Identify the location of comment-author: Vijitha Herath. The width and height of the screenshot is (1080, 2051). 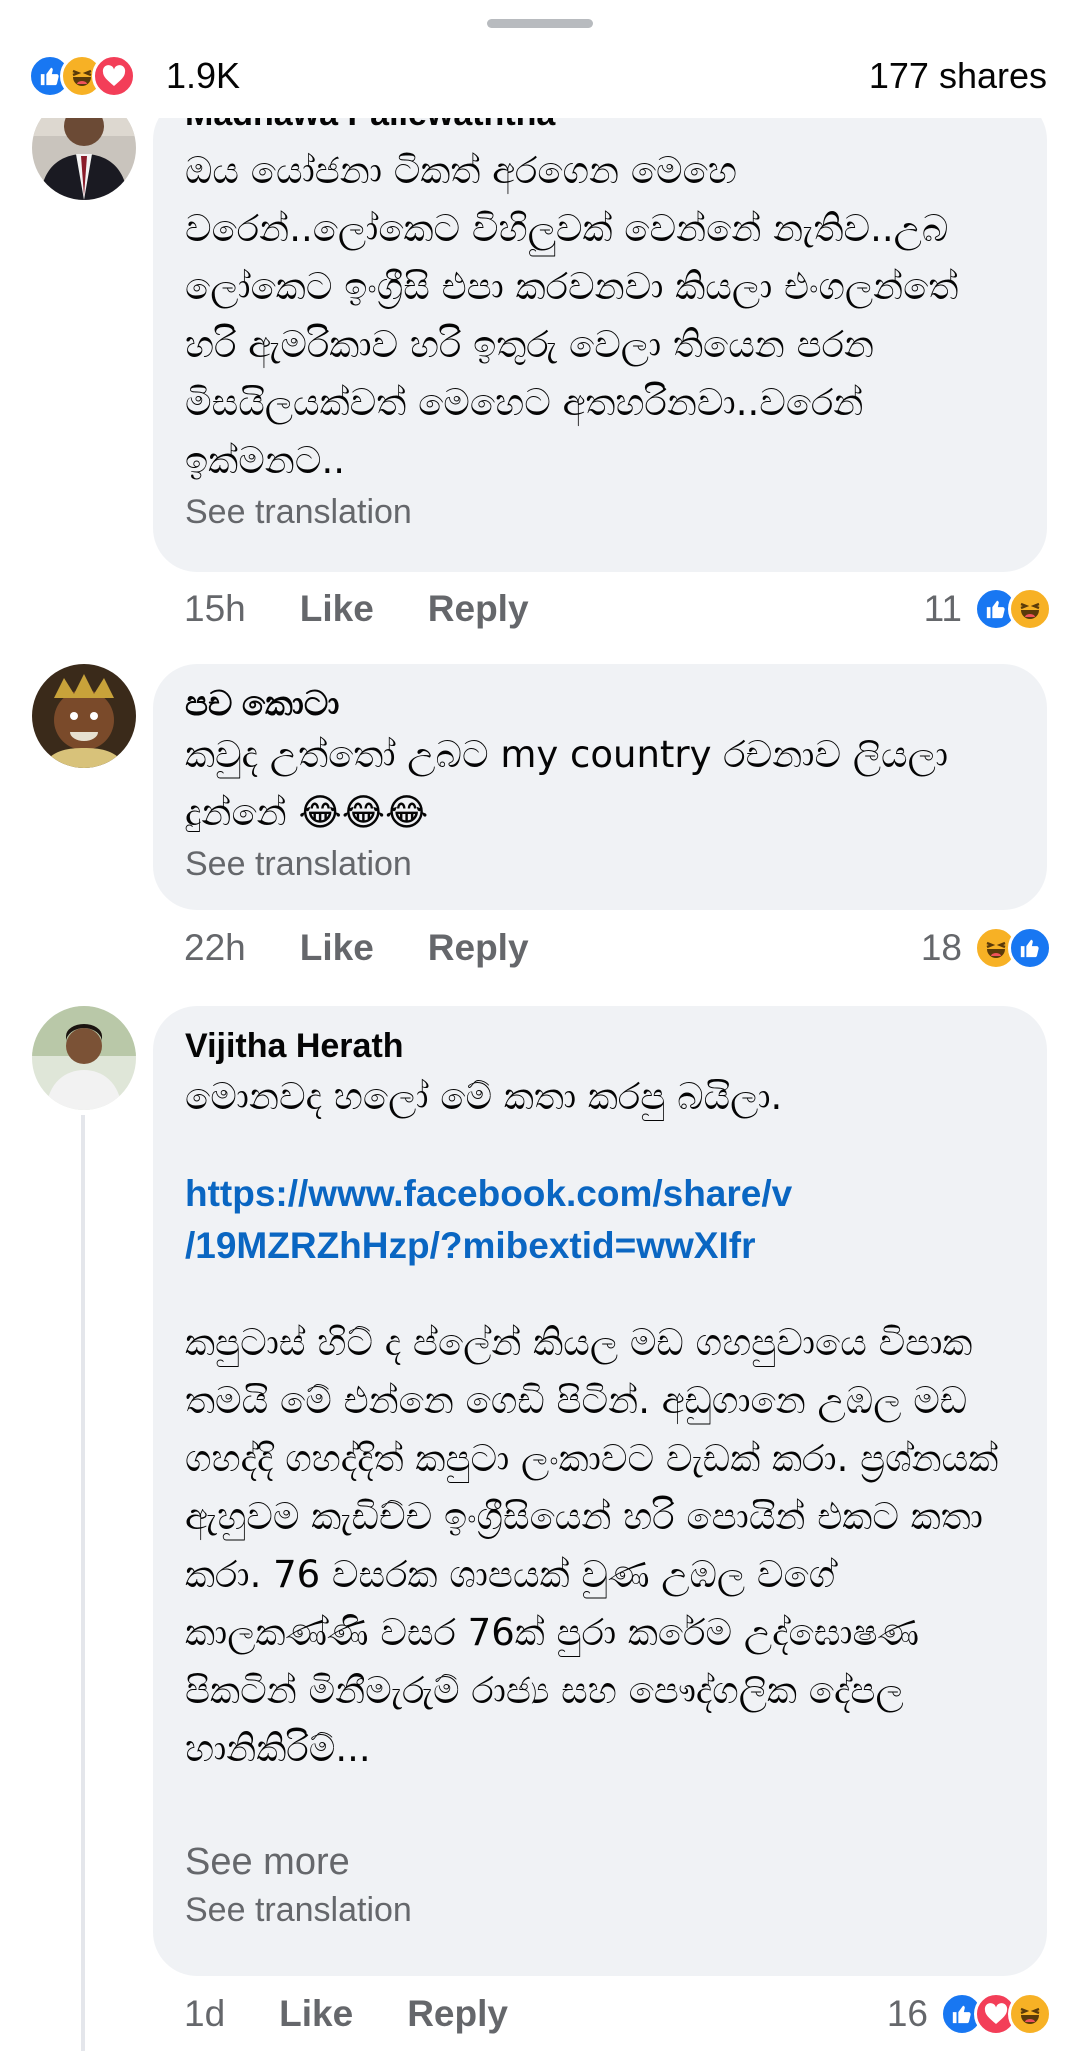
(600, 1046).